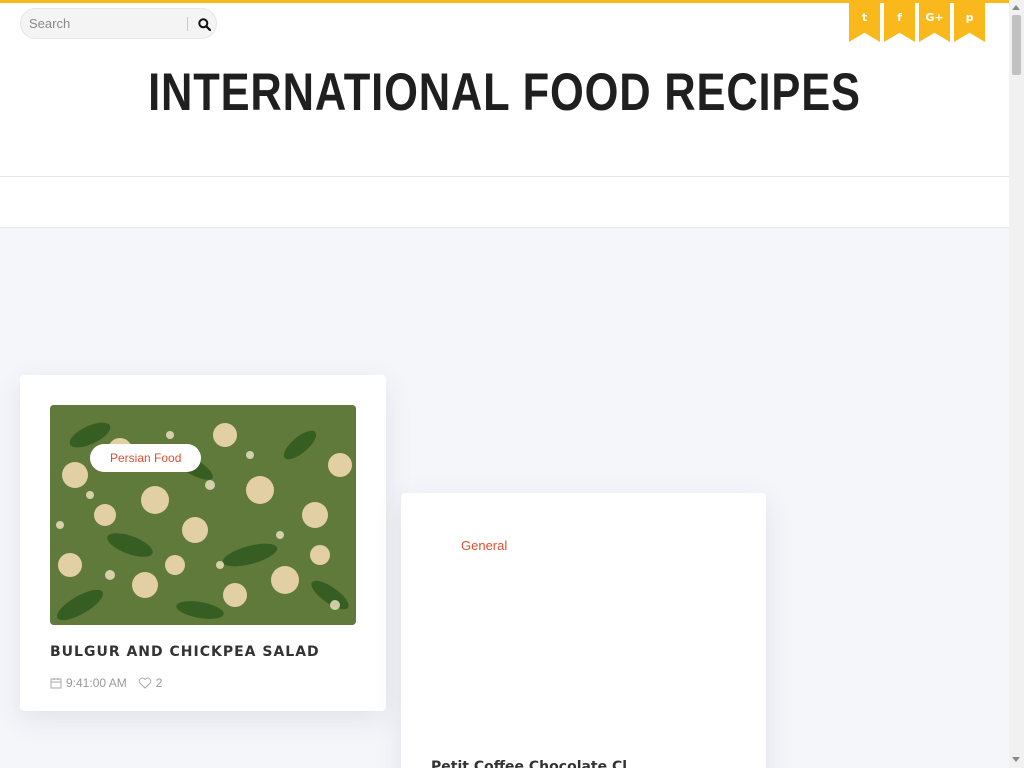 This screenshot has height=768, width=1024. Describe the element at coordinates (187, 24) in the screenshot. I see `search-divider` at that location.